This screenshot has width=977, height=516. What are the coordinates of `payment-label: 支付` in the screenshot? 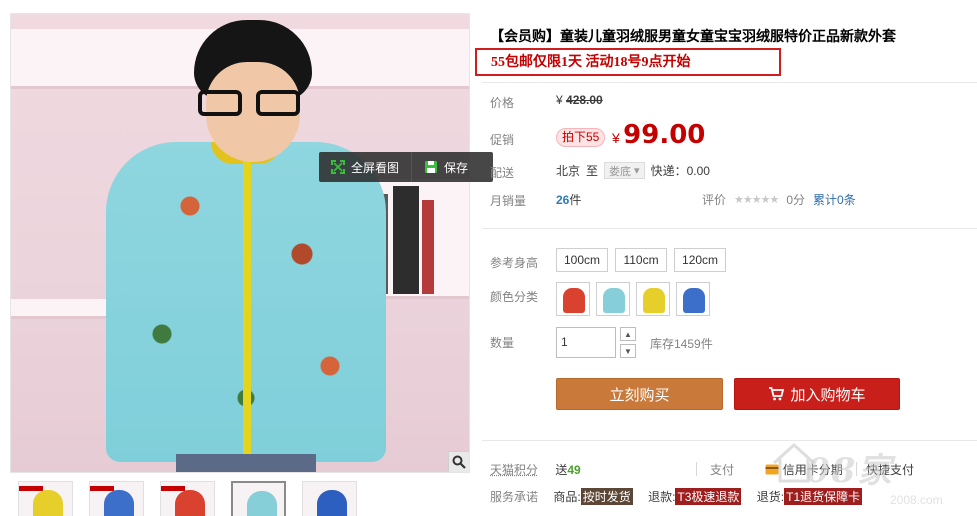 It's located at (722, 470).